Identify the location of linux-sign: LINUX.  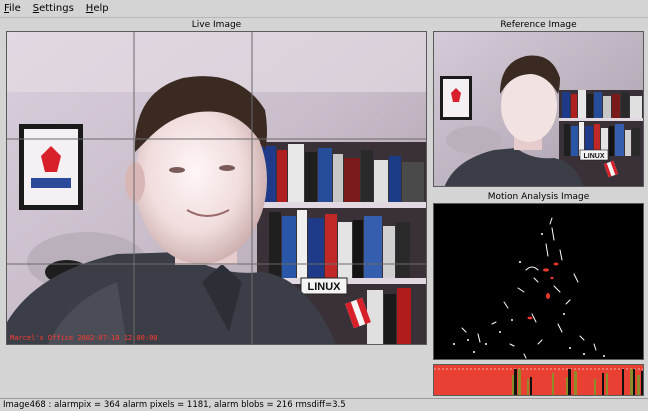
(324, 286).